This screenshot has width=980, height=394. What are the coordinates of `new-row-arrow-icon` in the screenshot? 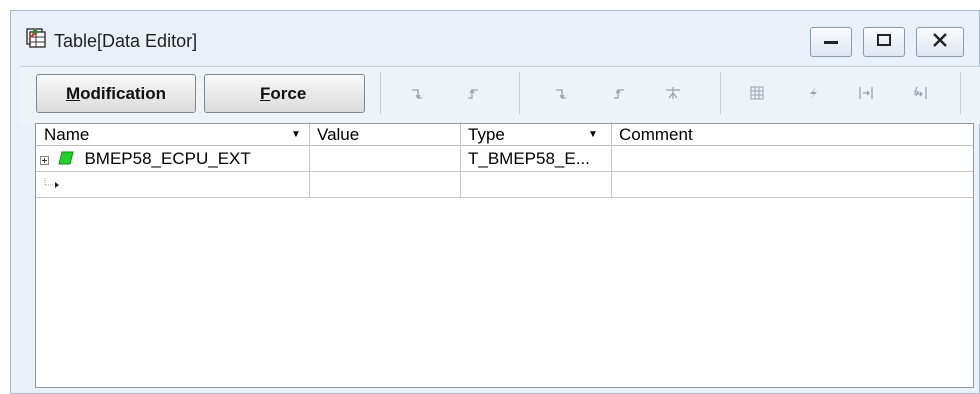 It's located at (54, 185).